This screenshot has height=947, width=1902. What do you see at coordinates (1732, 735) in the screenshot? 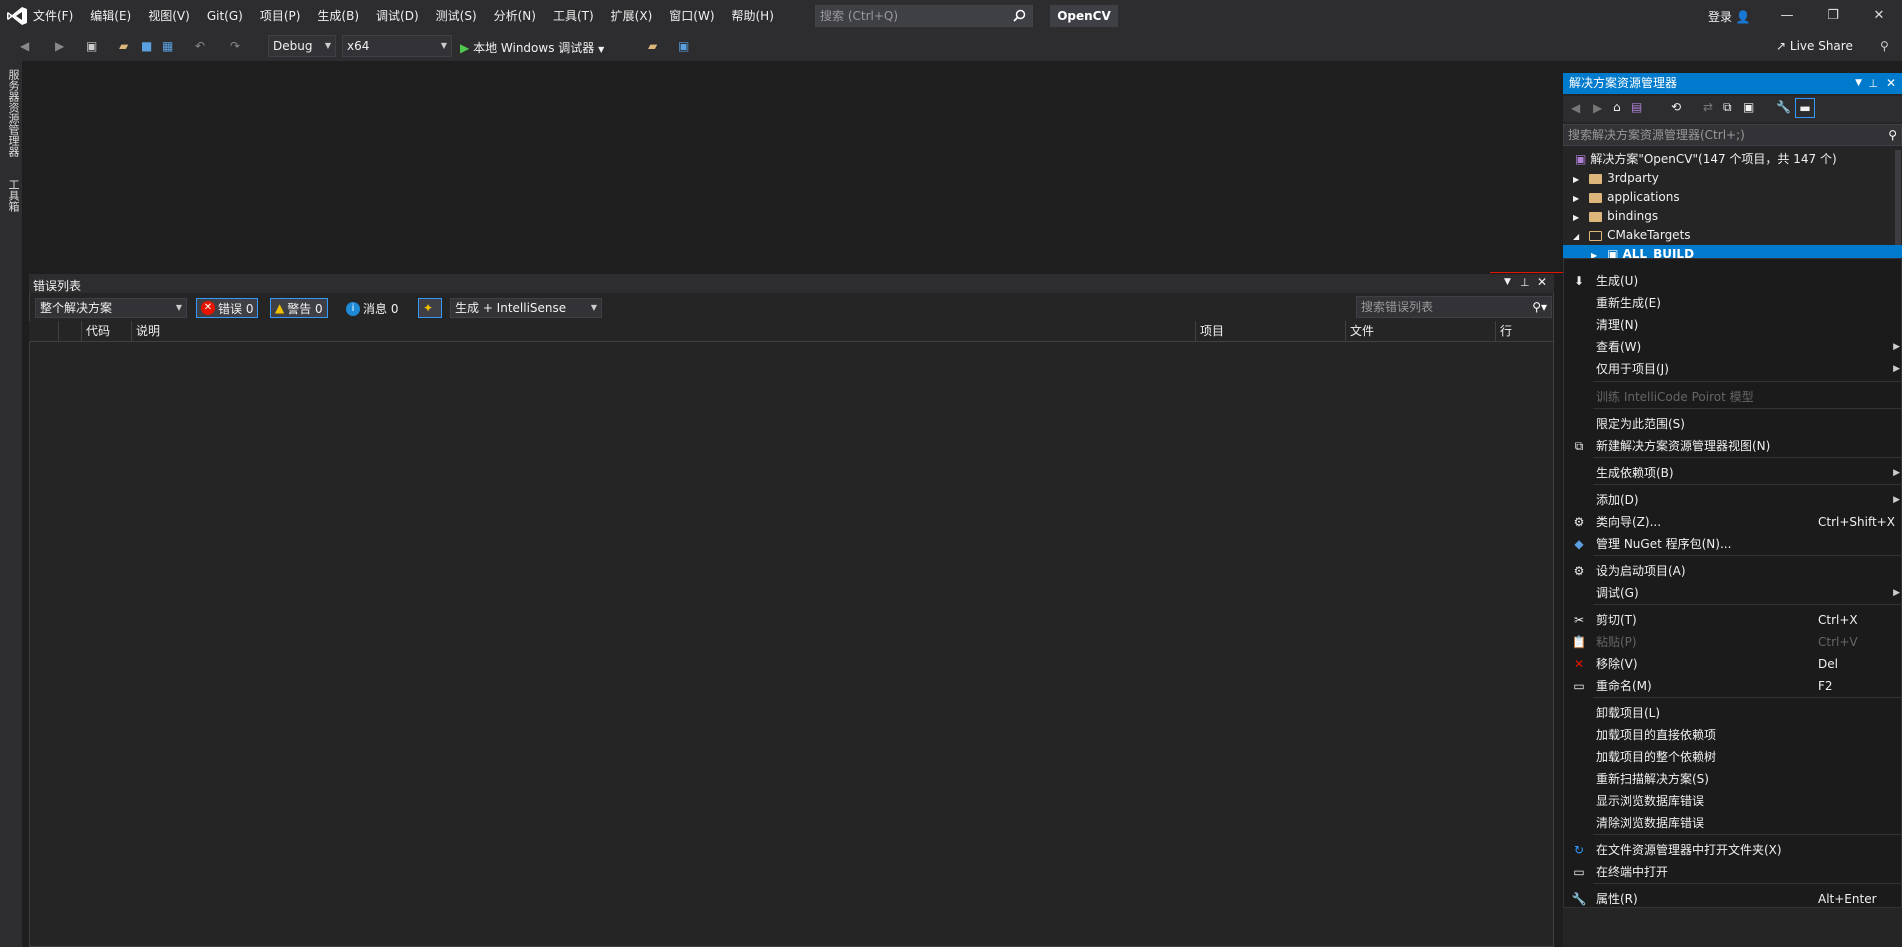
I see `context-menu-item: 加载项目的直接依赖项` at bounding box center [1732, 735].